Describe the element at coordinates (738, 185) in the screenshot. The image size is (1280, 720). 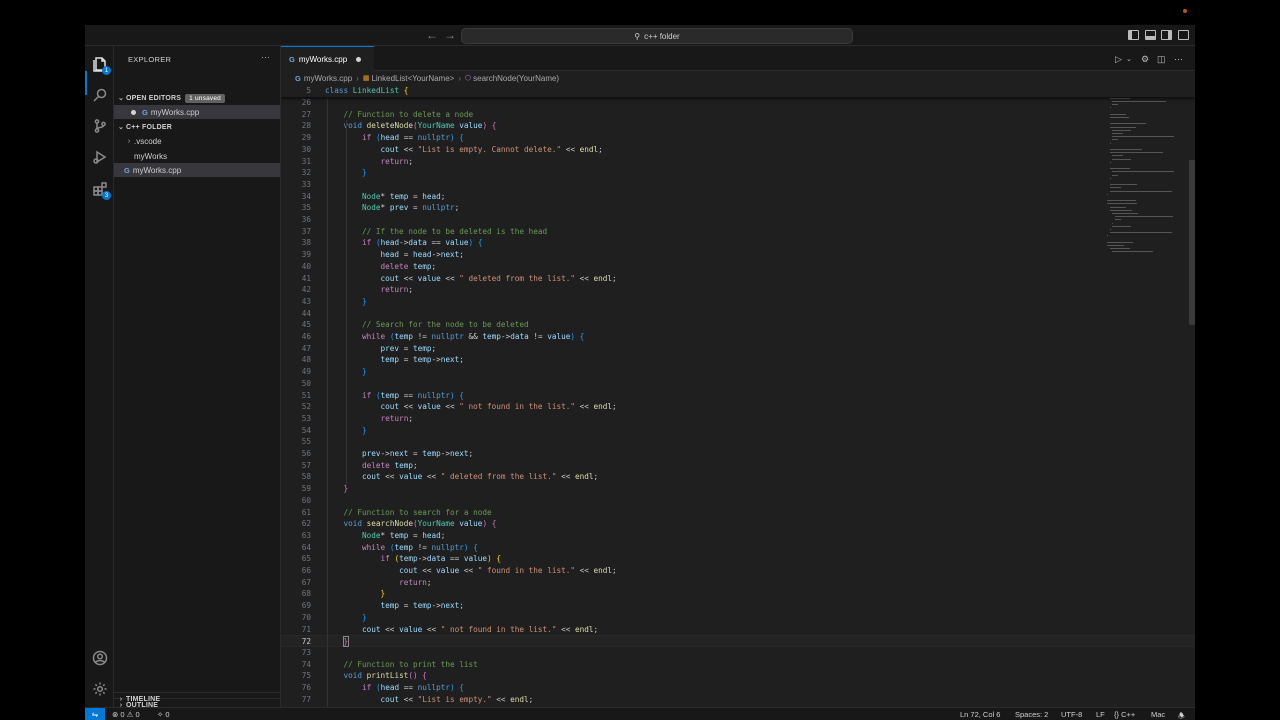
I see `code-line: 33` at that location.